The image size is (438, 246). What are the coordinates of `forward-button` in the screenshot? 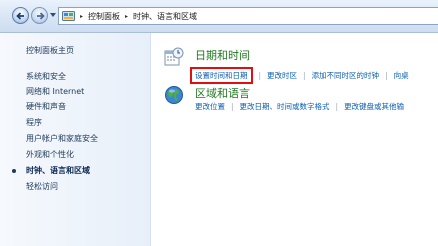 It's located at (39, 15).